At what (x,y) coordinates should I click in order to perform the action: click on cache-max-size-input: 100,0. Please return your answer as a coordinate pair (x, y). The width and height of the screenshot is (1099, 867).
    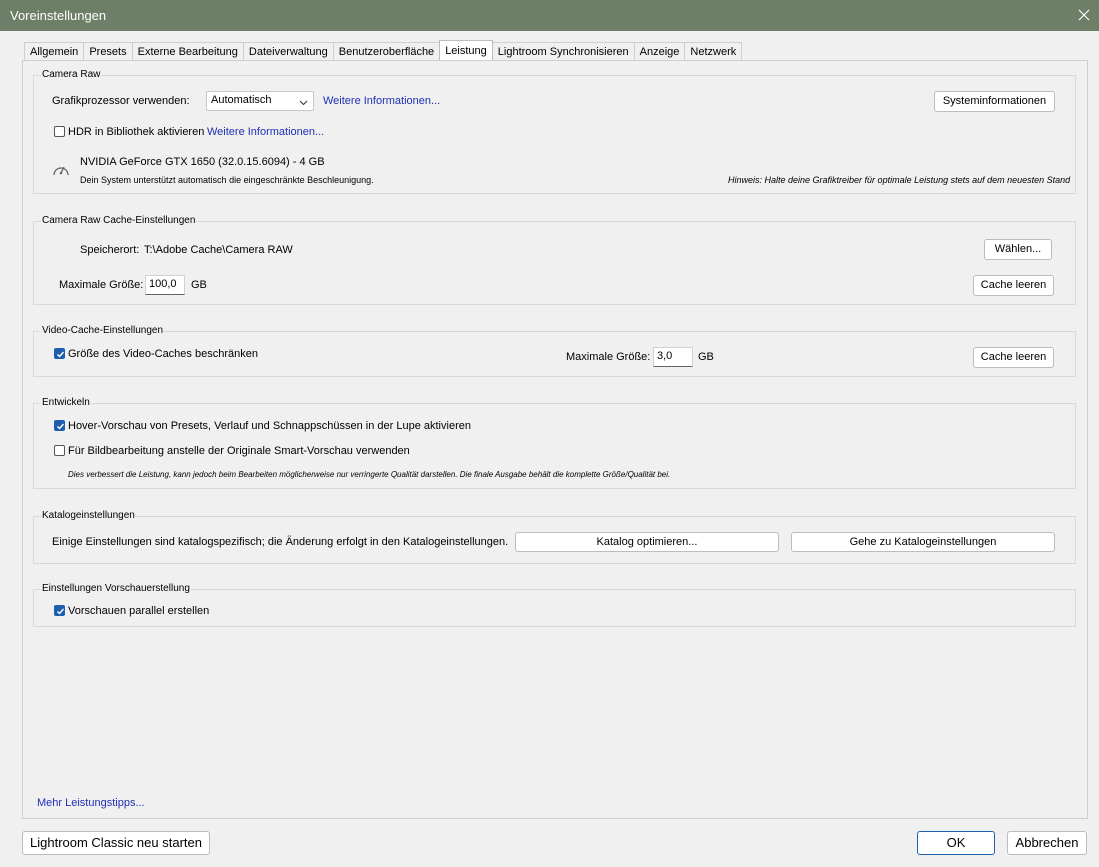
    Looking at the image, I should click on (165, 285).